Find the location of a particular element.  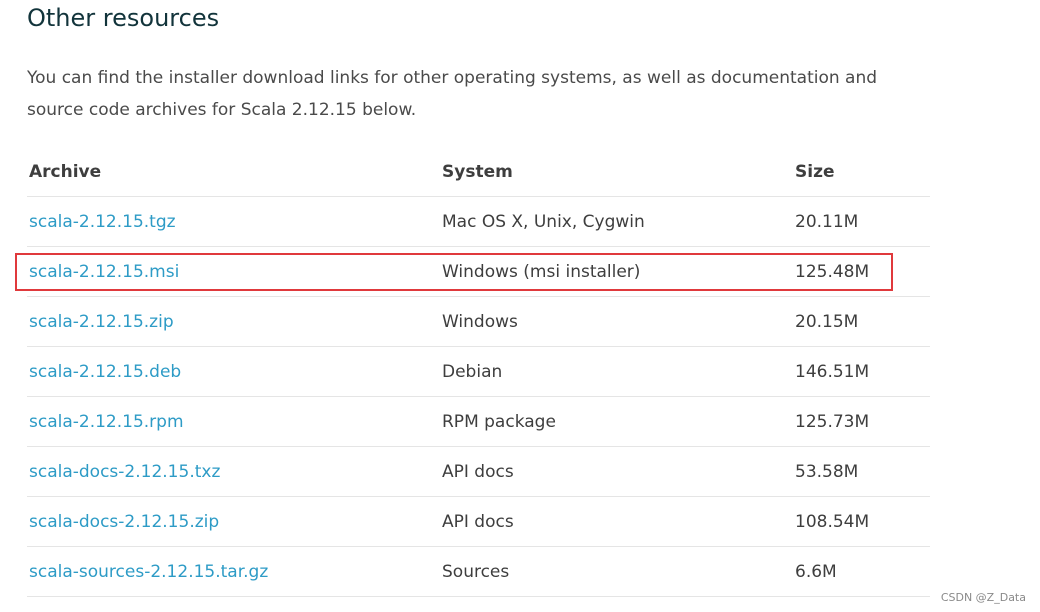

table-header-row: Archive System Size is located at coordinates (478, 172).